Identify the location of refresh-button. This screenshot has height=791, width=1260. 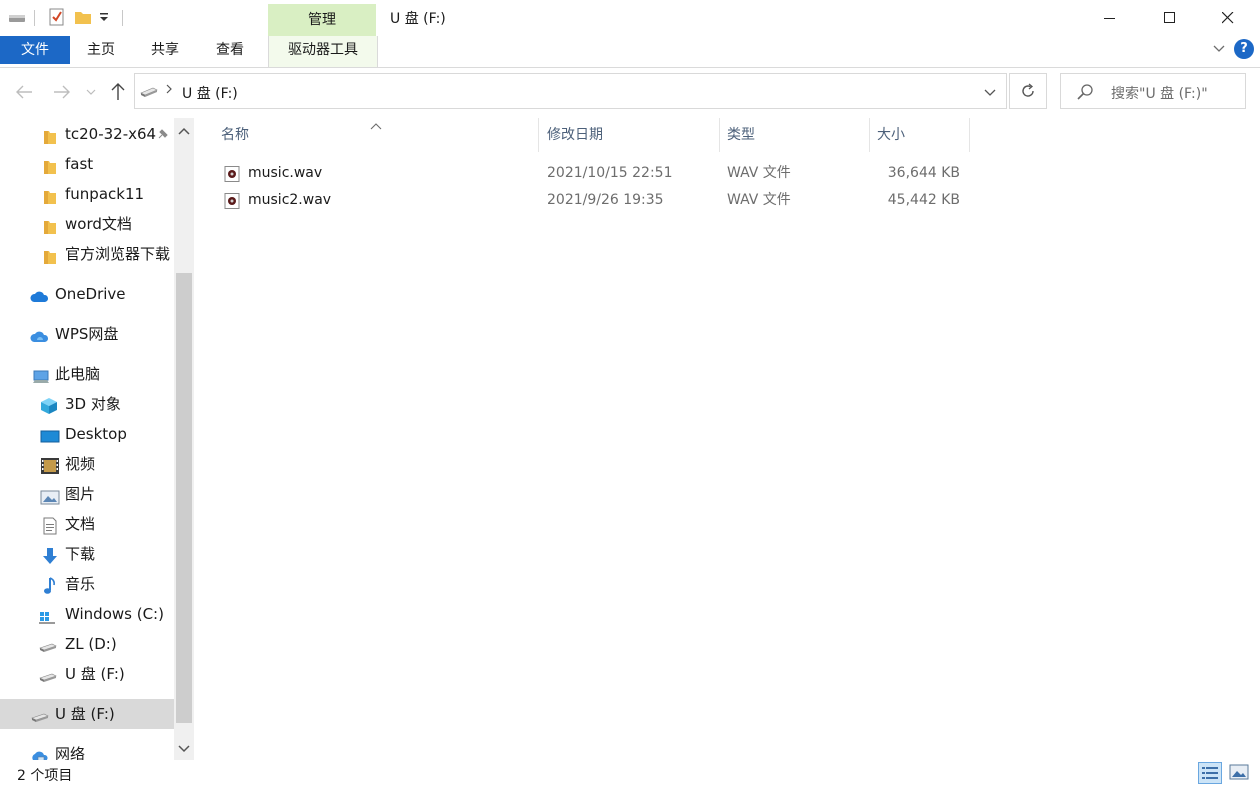
(1028, 91).